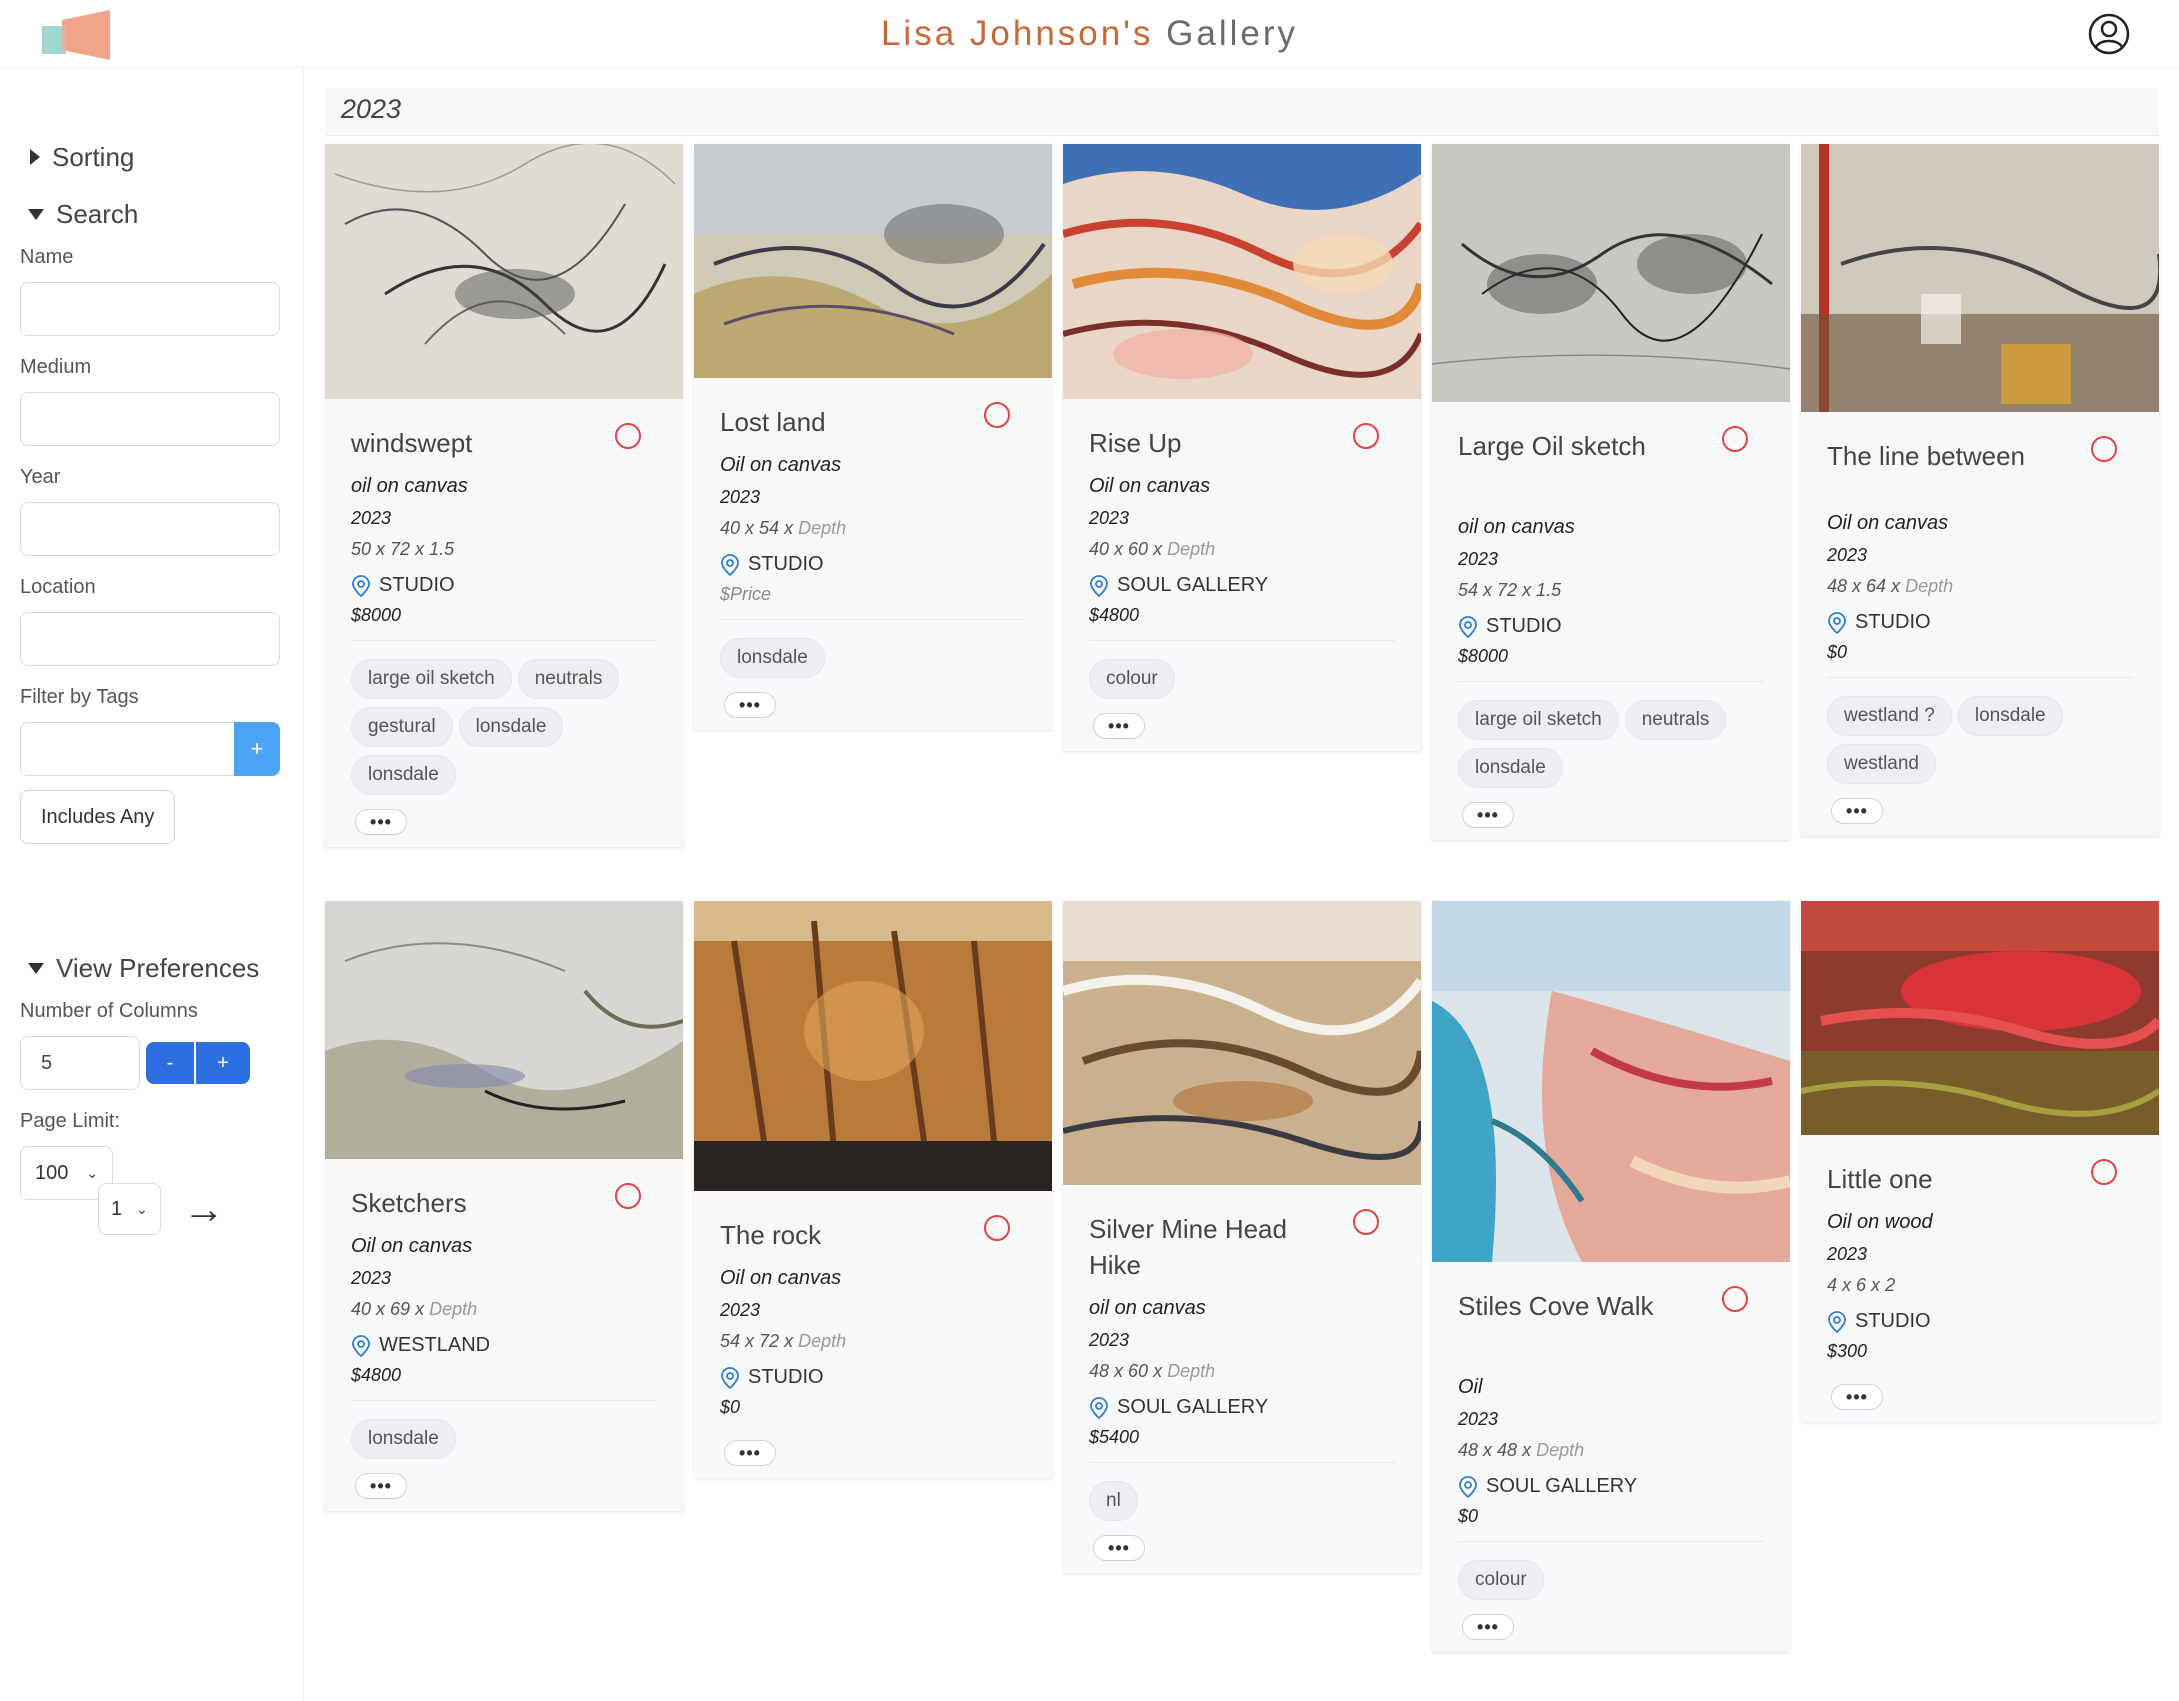 The image size is (2179, 1701). What do you see at coordinates (1242, 640) in the screenshot?
I see `divider` at bounding box center [1242, 640].